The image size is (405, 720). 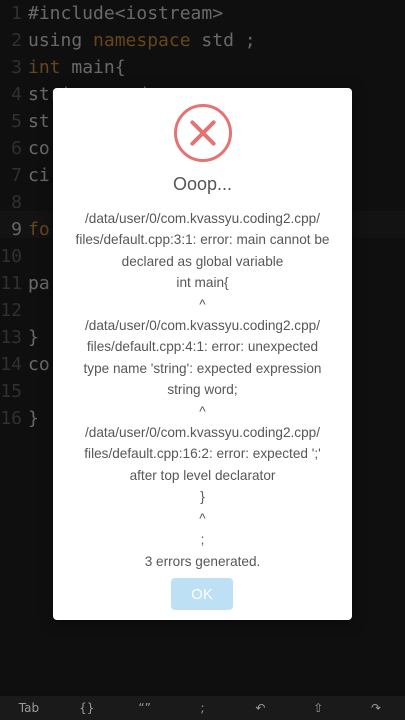 I want to click on ok-button: OK, so click(x=202, y=594).